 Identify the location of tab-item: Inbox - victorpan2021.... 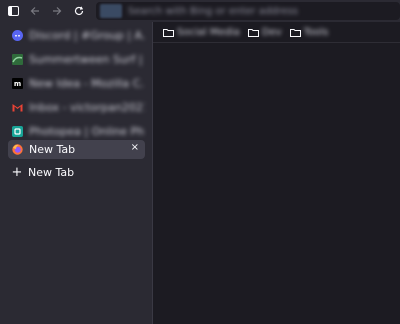
(76, 107).